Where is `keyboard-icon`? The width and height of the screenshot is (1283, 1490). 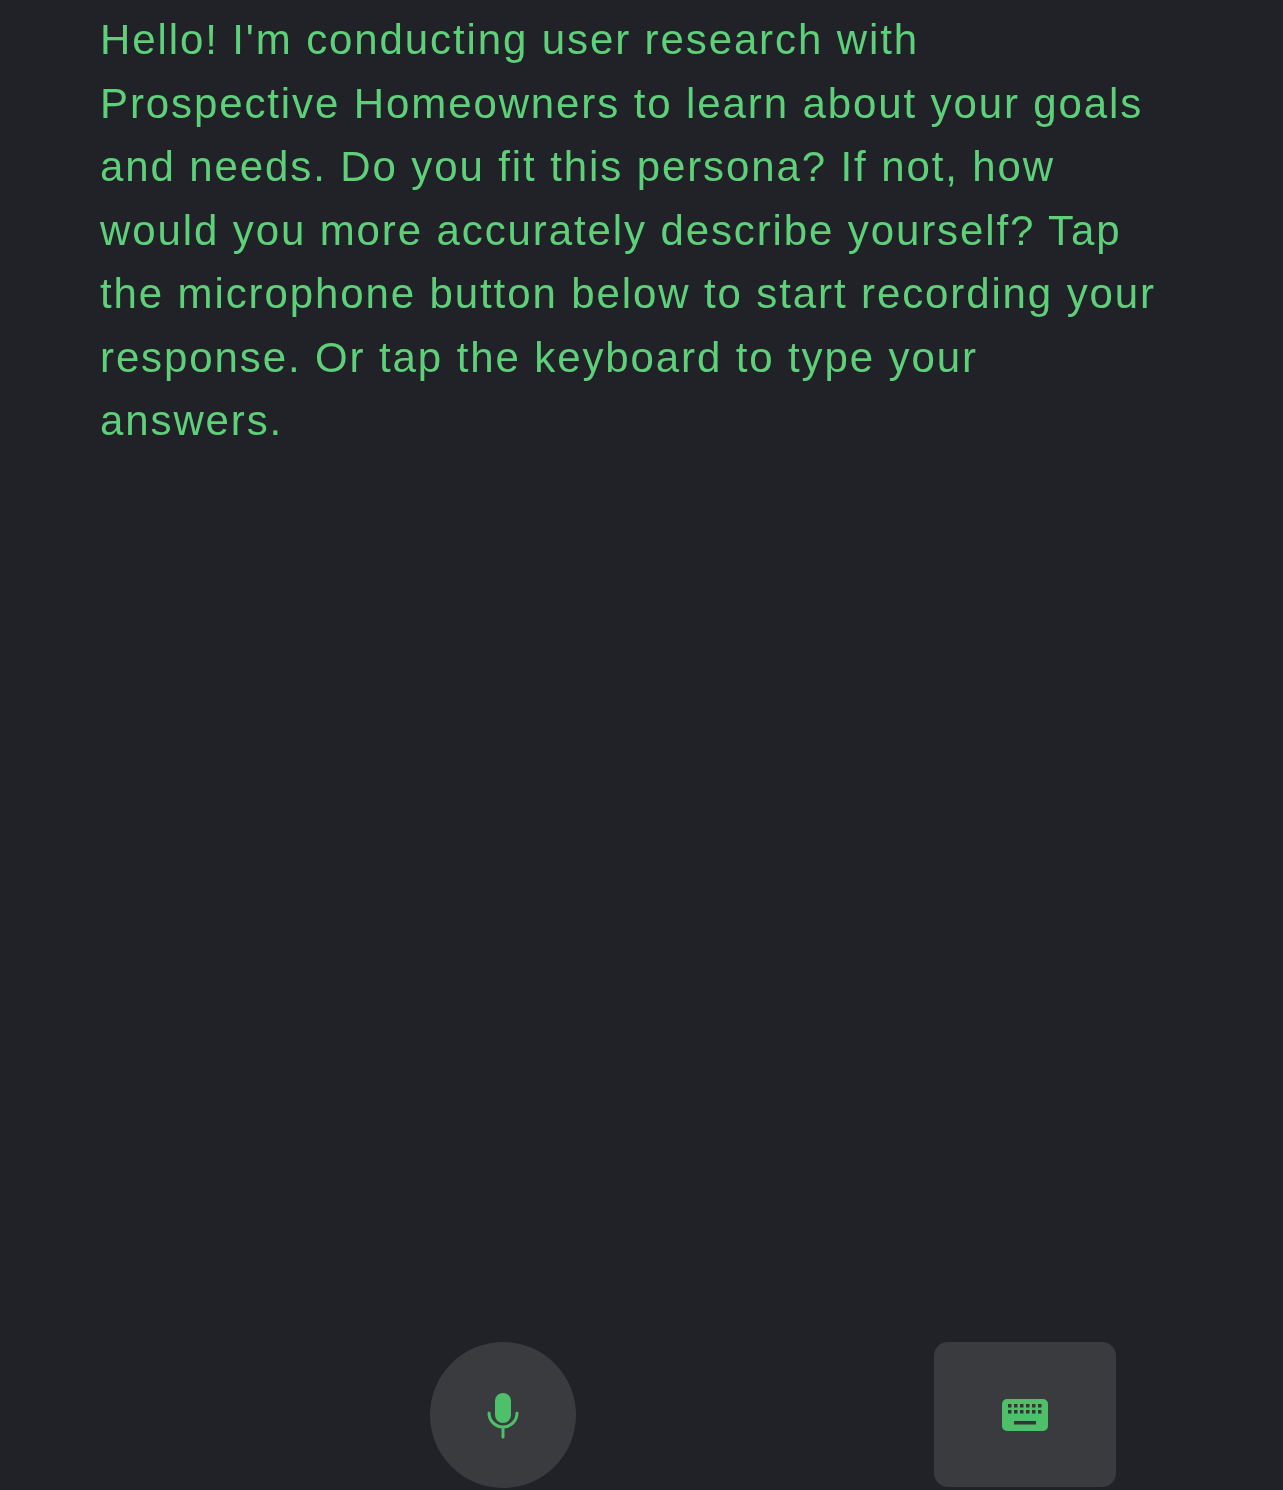
keyboard-icon is located at coordinates (1025, 1414).